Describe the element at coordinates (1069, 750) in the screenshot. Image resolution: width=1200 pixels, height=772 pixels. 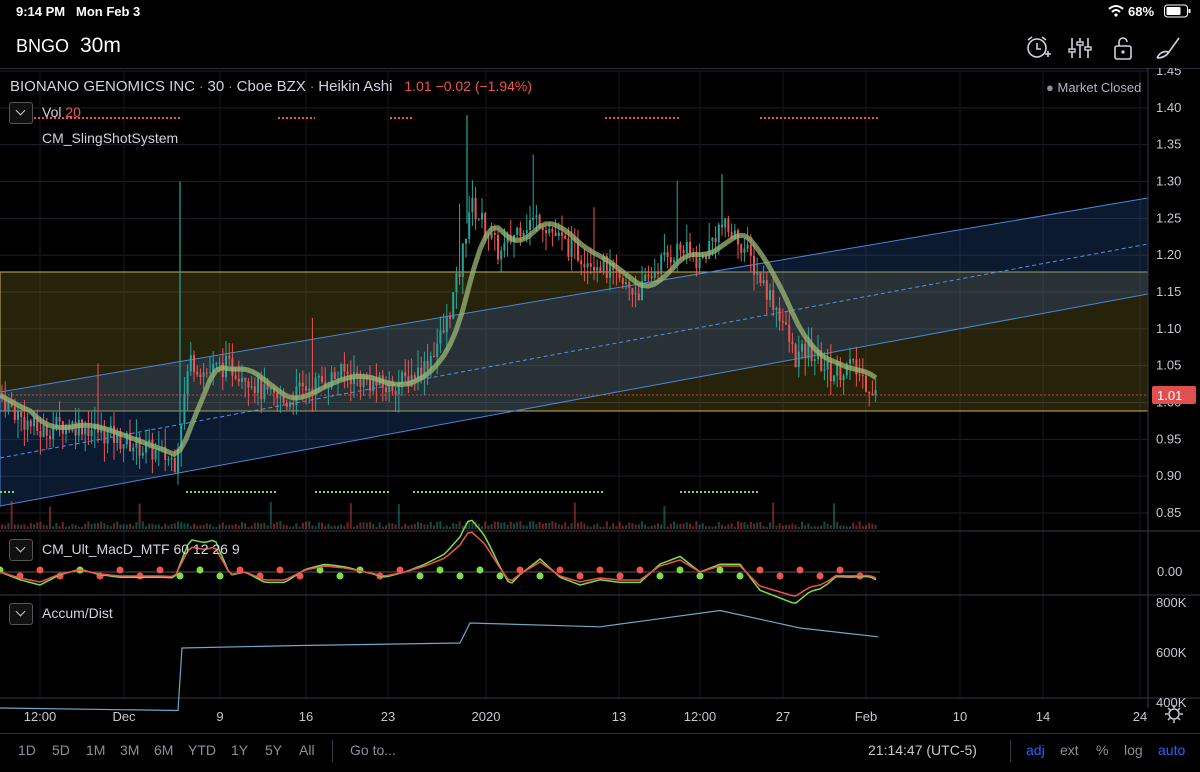
I see `ext-toggle: ext` at that location.